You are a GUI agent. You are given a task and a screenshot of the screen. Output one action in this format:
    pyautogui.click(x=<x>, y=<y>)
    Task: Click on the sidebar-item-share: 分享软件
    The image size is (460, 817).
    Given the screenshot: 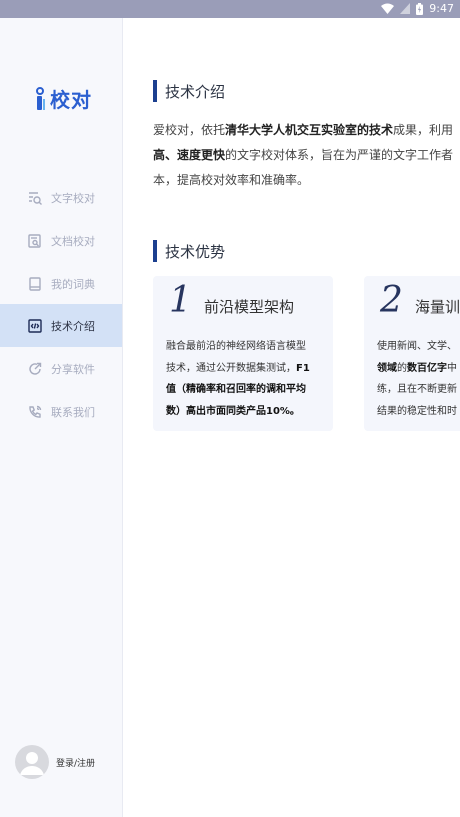 What is the action you would take?
    pyautogui.click(x=61, y=368)
    